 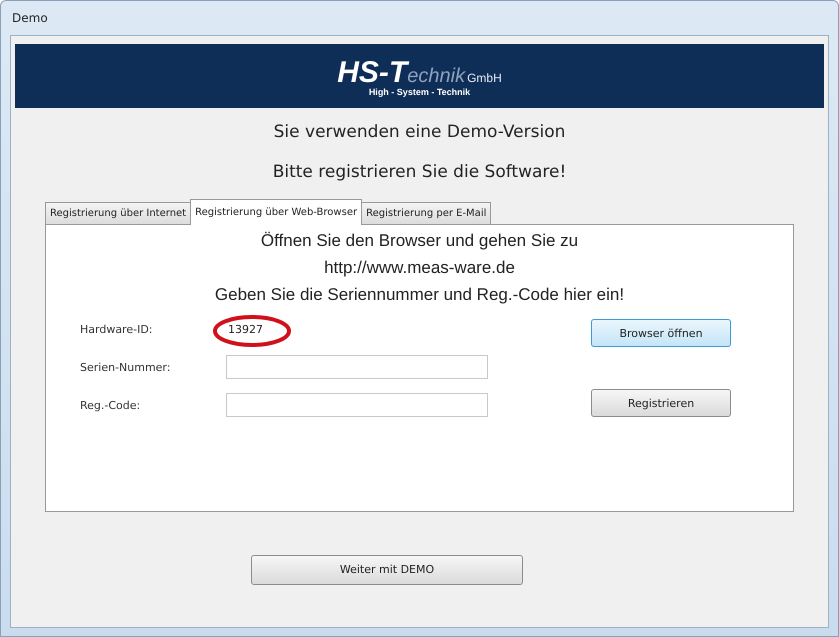 What do you see at coordinates (276, 212) in the screenshot?
I see `tab: Registrierung über Web-Browser` at bounding box center [276, 212].